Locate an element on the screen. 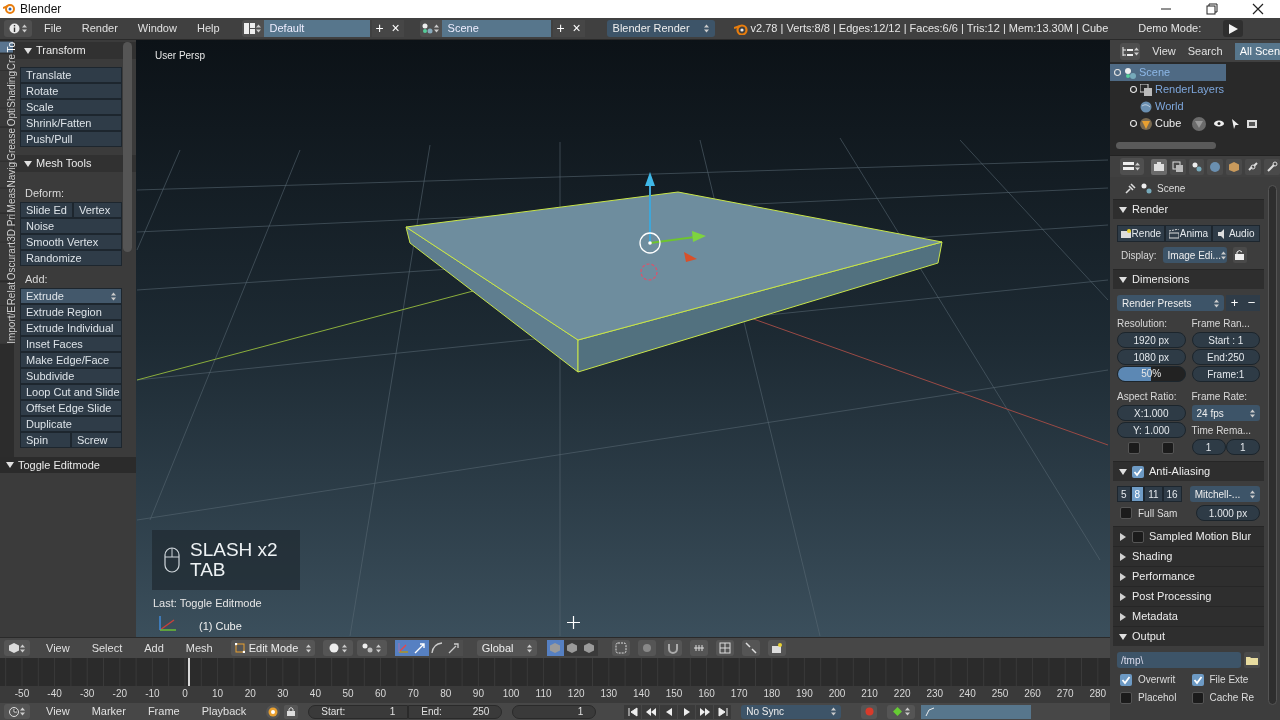  menu-item: File is located at coordinates (53, 28).